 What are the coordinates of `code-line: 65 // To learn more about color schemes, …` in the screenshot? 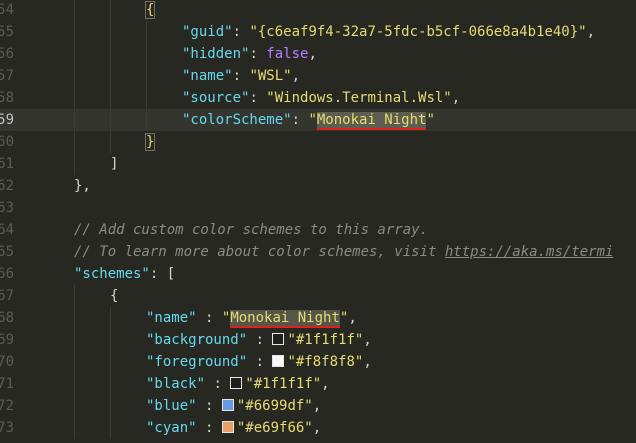 It's located at (318, 252).